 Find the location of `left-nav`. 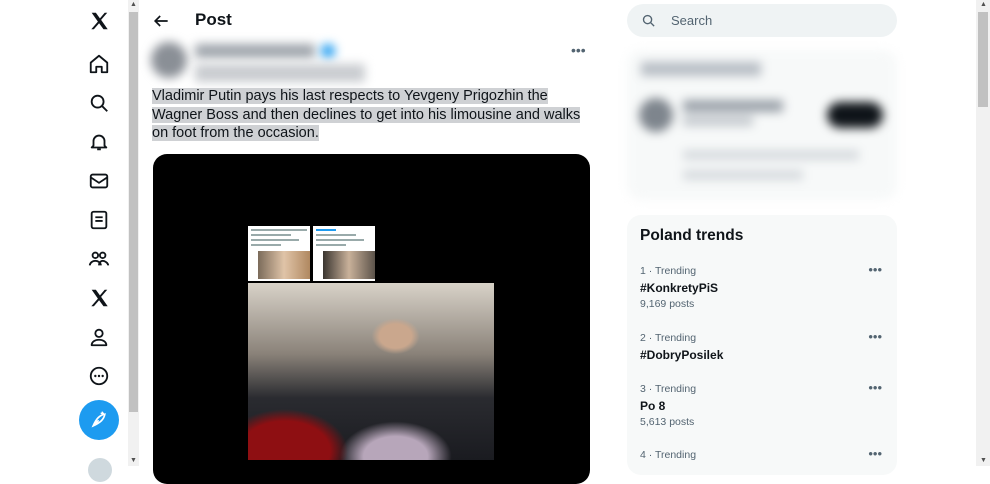

left-nav is located at coordinates (99, 233).